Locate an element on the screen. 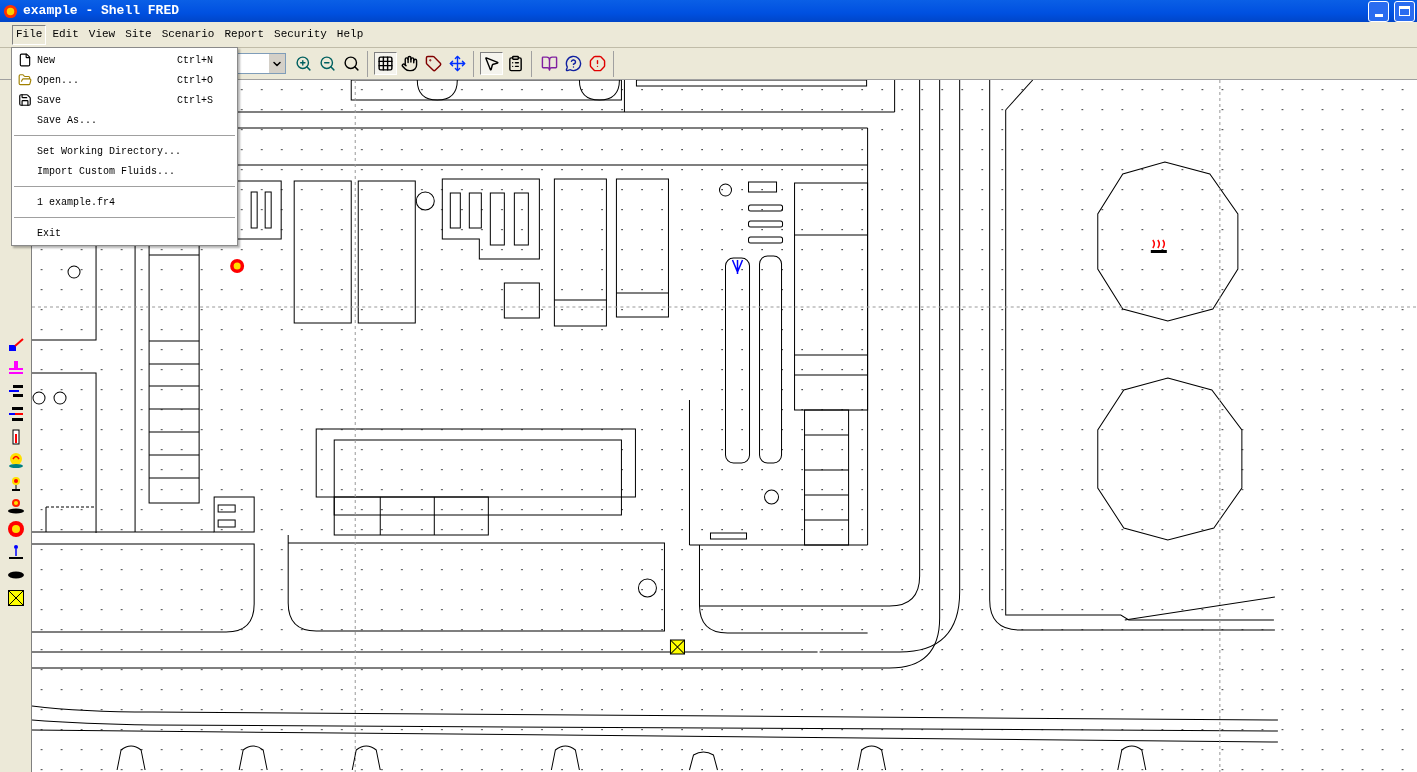 This screenshot has width=1417, height=772. maximize-icon is located at coordinates (1404, 11).